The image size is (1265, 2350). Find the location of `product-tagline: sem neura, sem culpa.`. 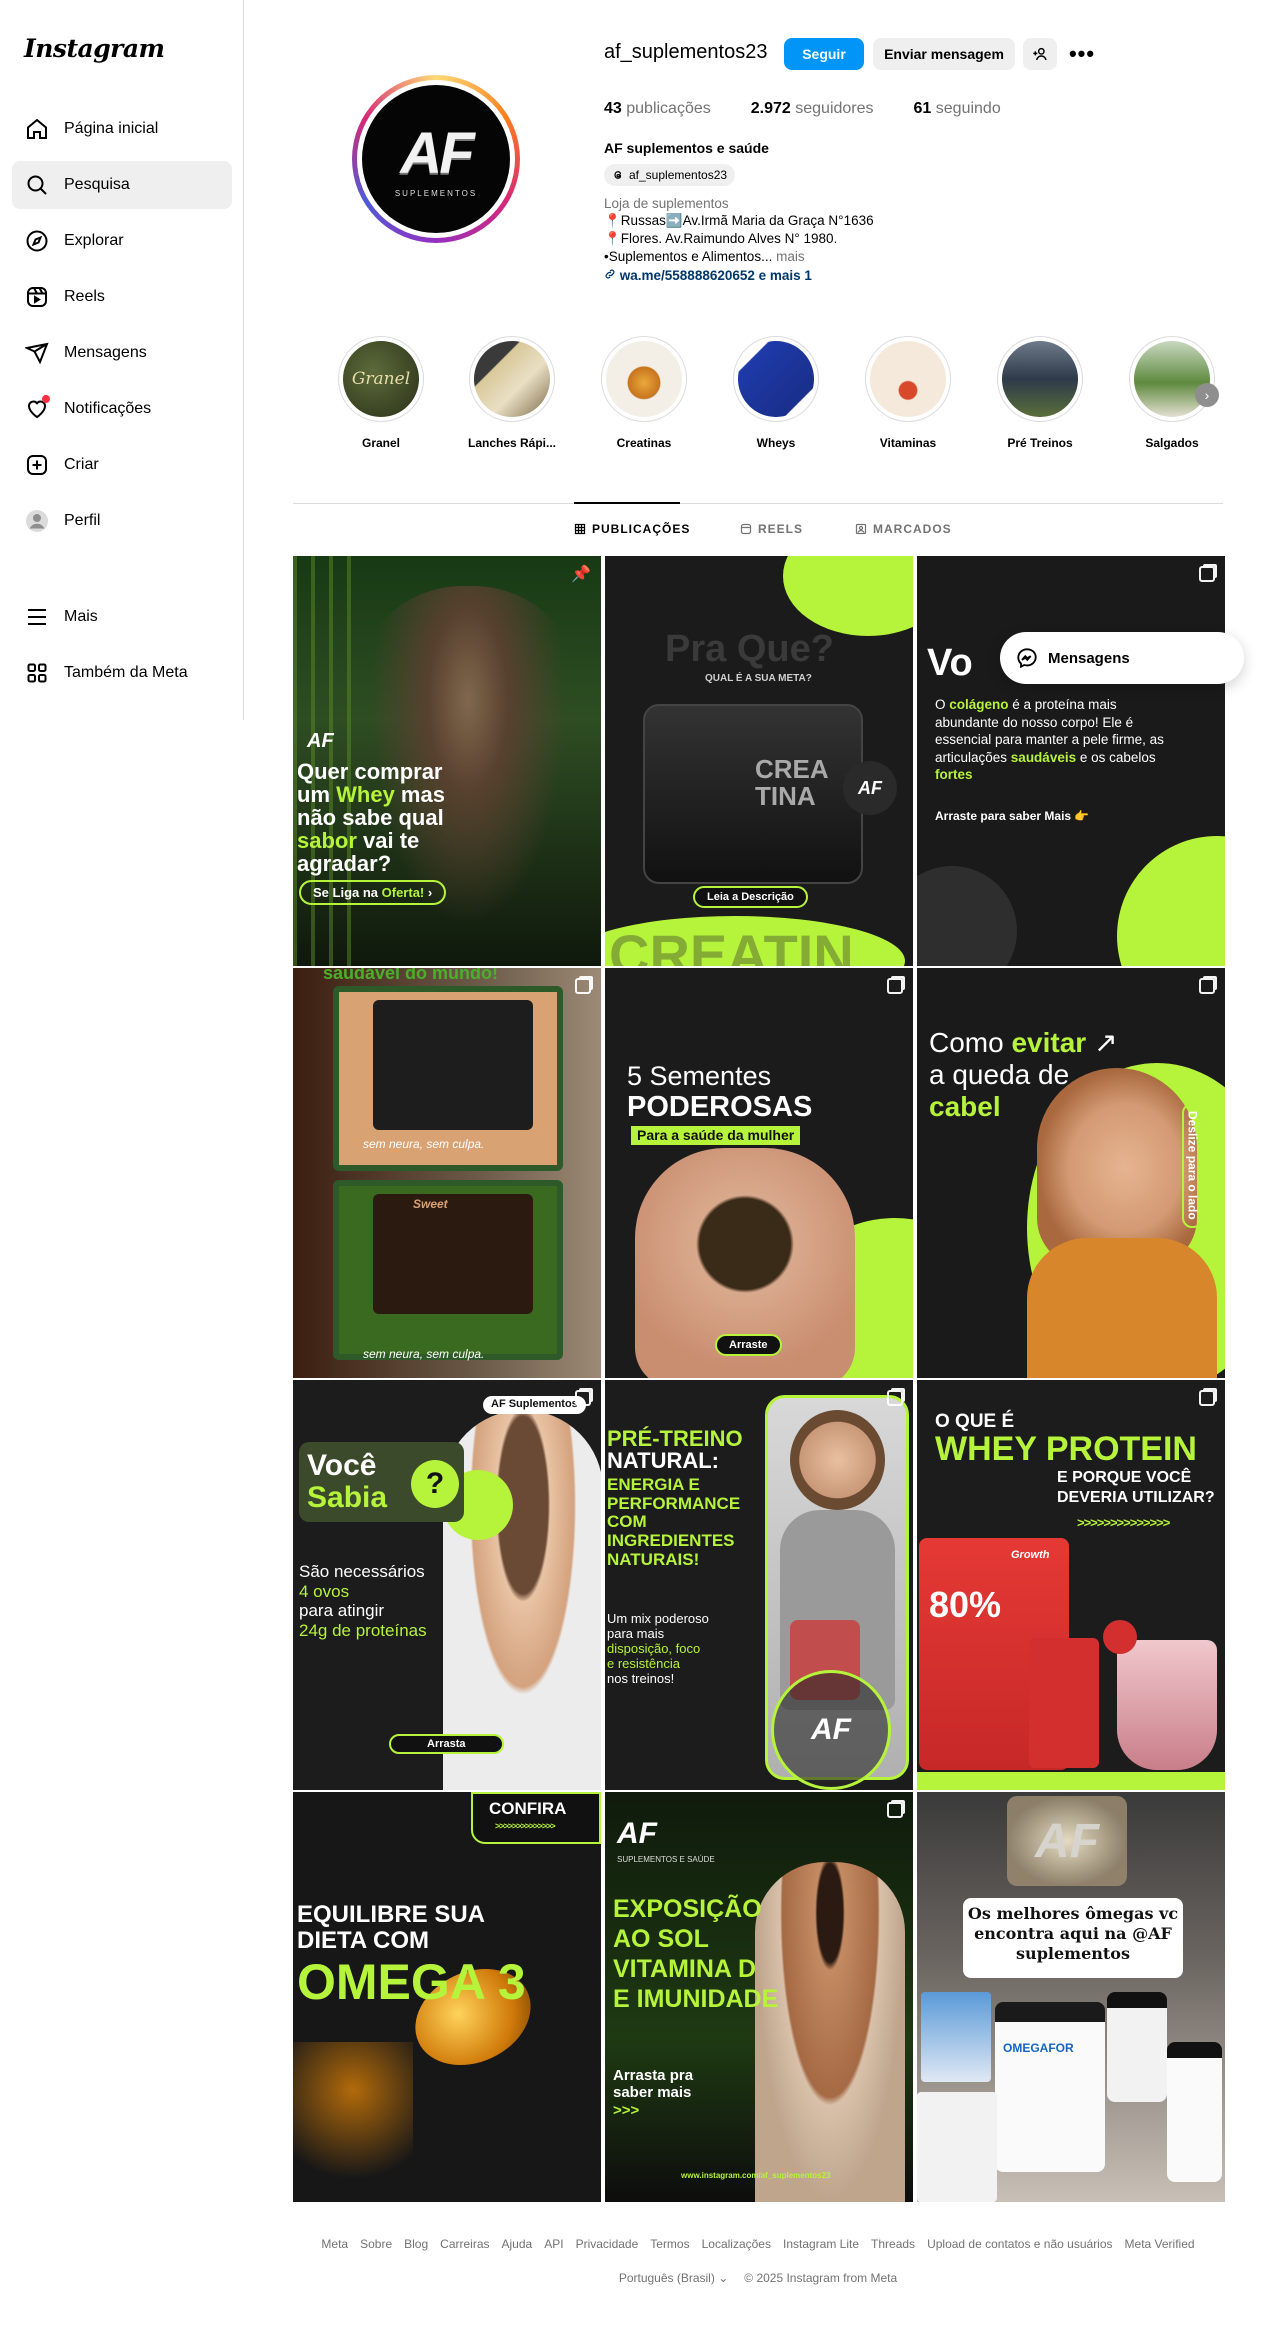

product-tagline: sem neura, sem culpa. is located at coordinates (424, 1354).